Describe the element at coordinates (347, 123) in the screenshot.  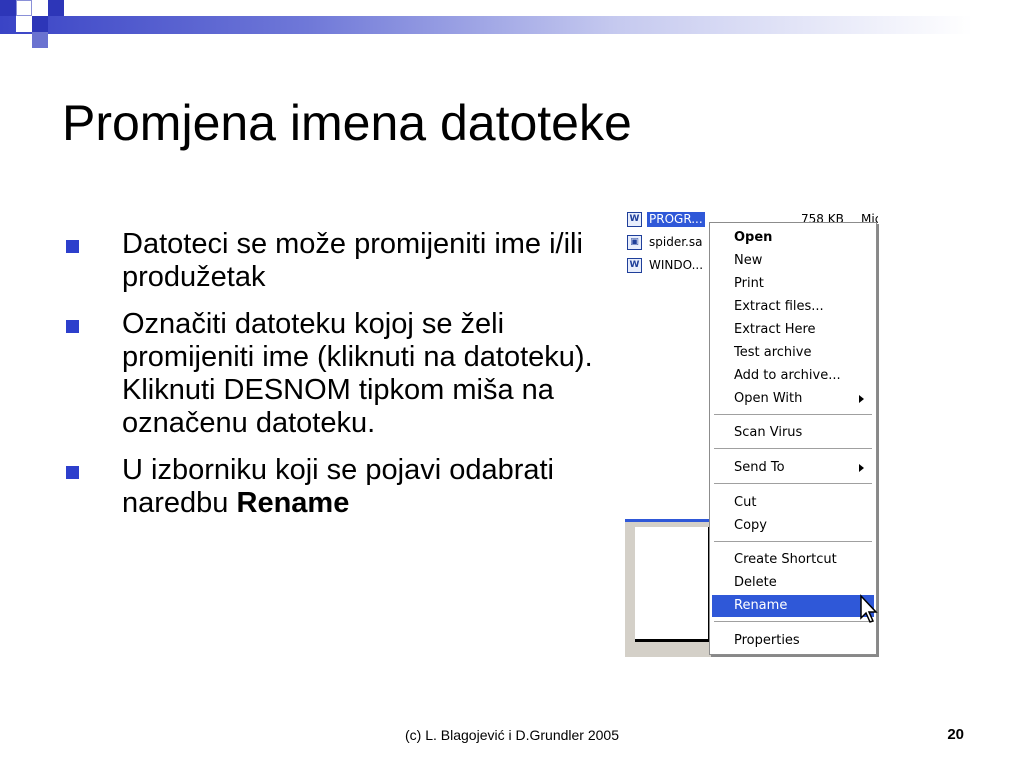
I see `slide-title: Promjena imena datoteke` at that location.